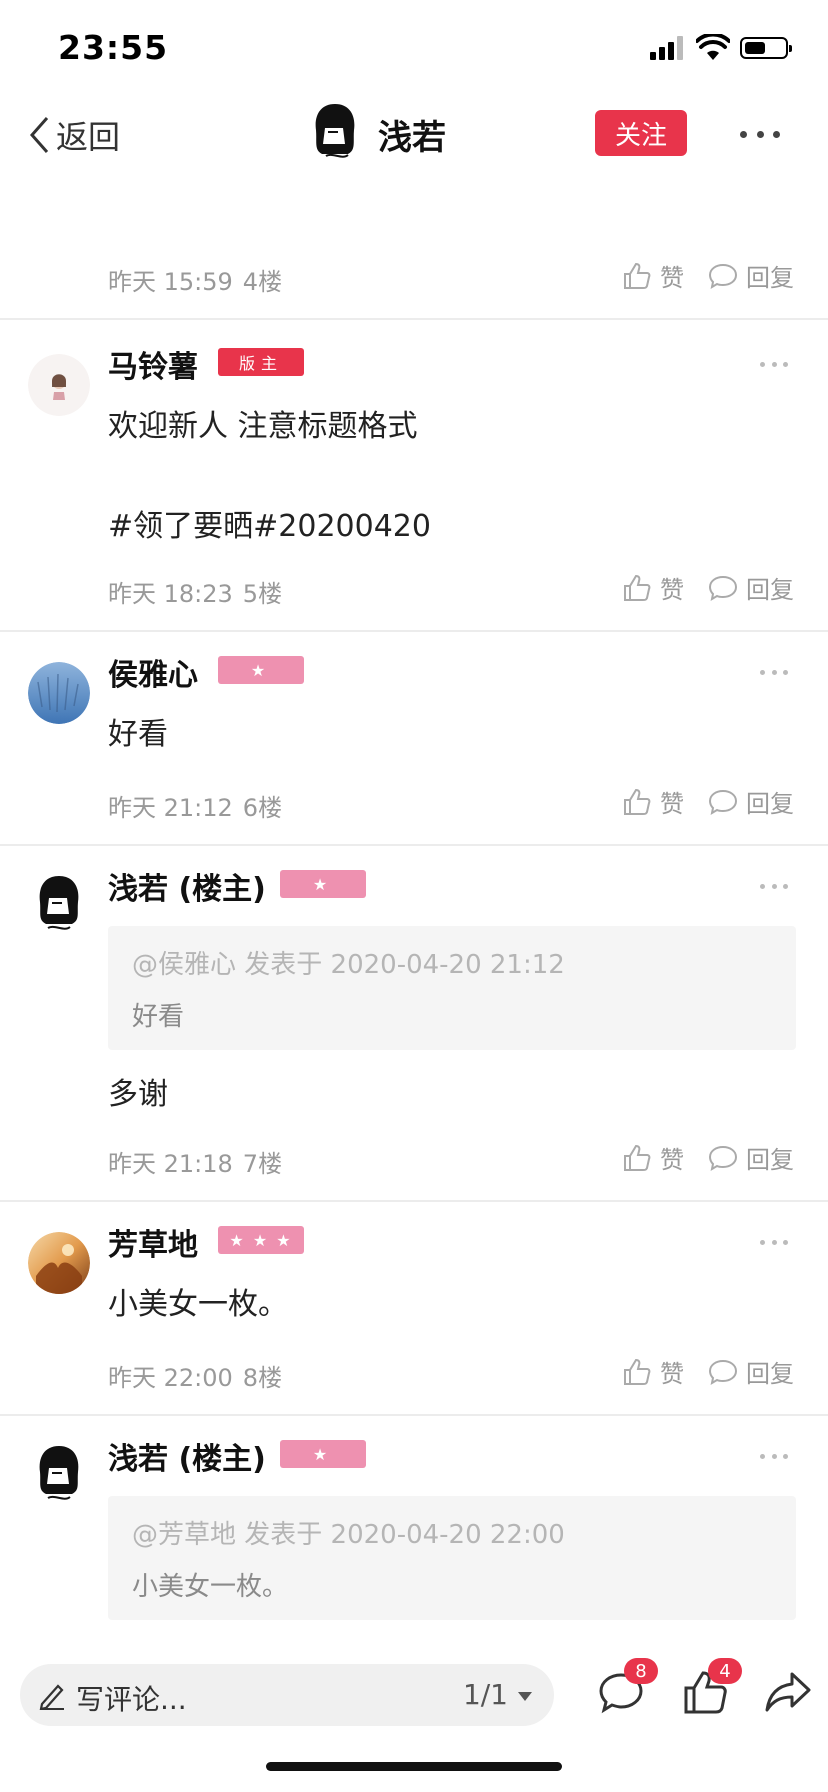  I want to click on username: 侯雅心, so click(153, 672).